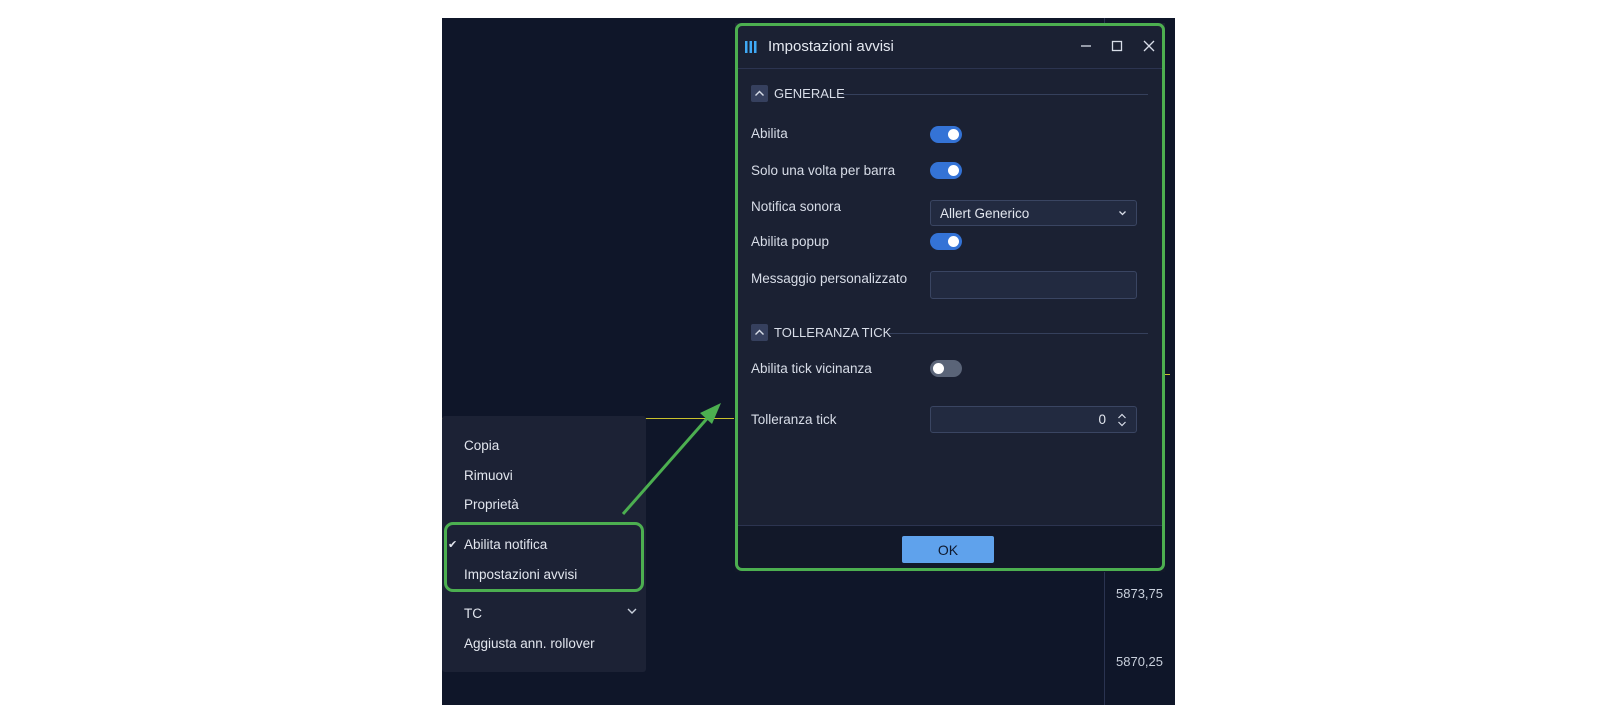  Describe the element at coordinates (544, 557) in the screenshot. I see `menu-highlight-box` at that location.